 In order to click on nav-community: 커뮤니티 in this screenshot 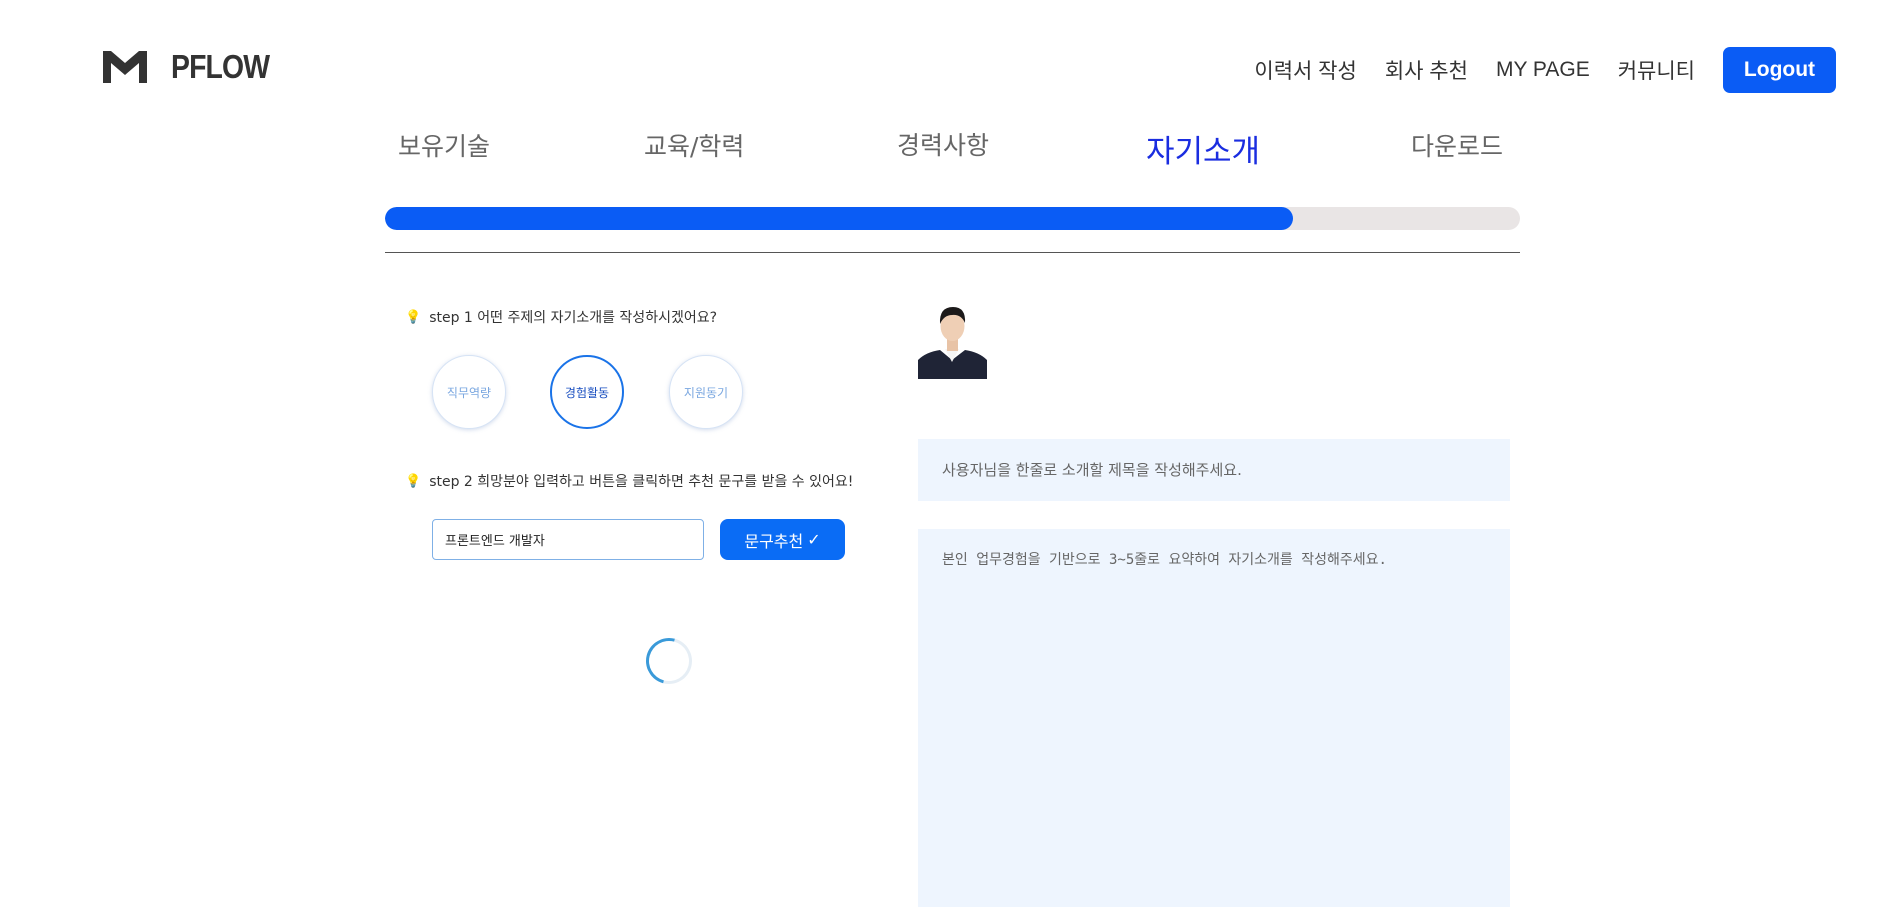, I will do `click(1656, 70)`.